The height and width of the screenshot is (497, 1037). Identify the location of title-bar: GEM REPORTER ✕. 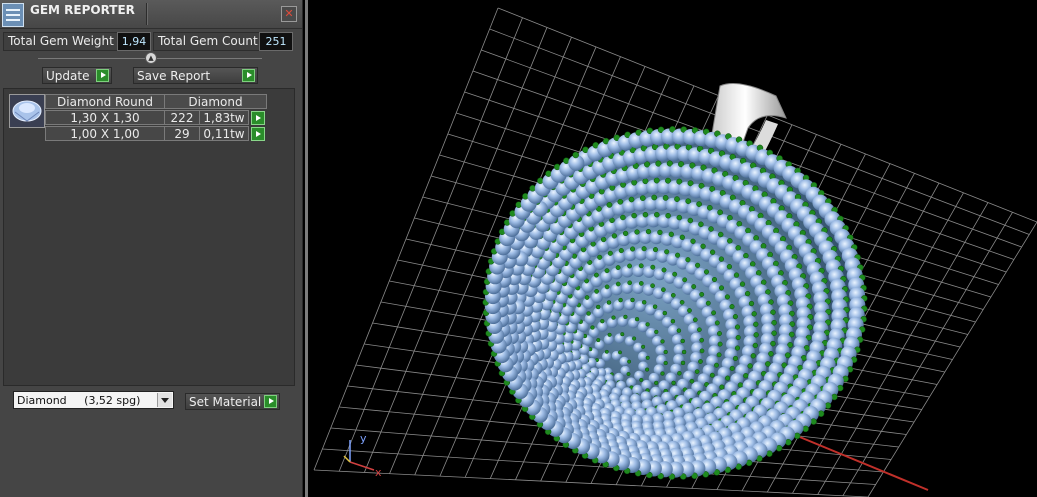
(151, 14).